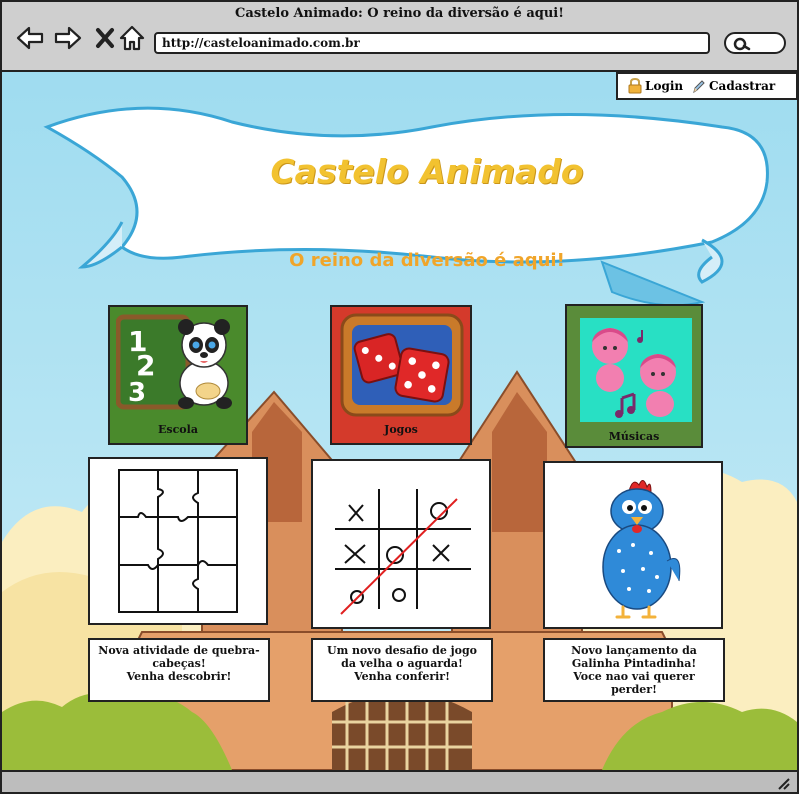  I want to click on status-bar, so click(399, 781).